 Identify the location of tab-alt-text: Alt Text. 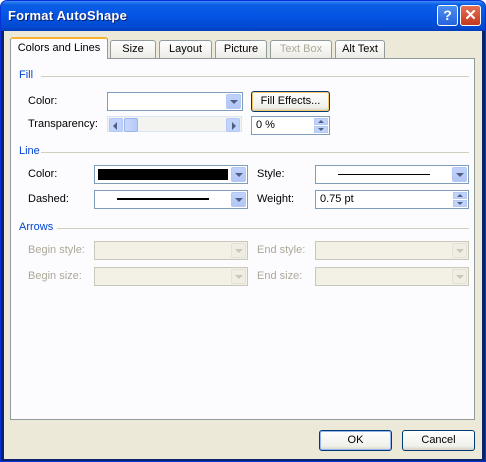
(360, 49).